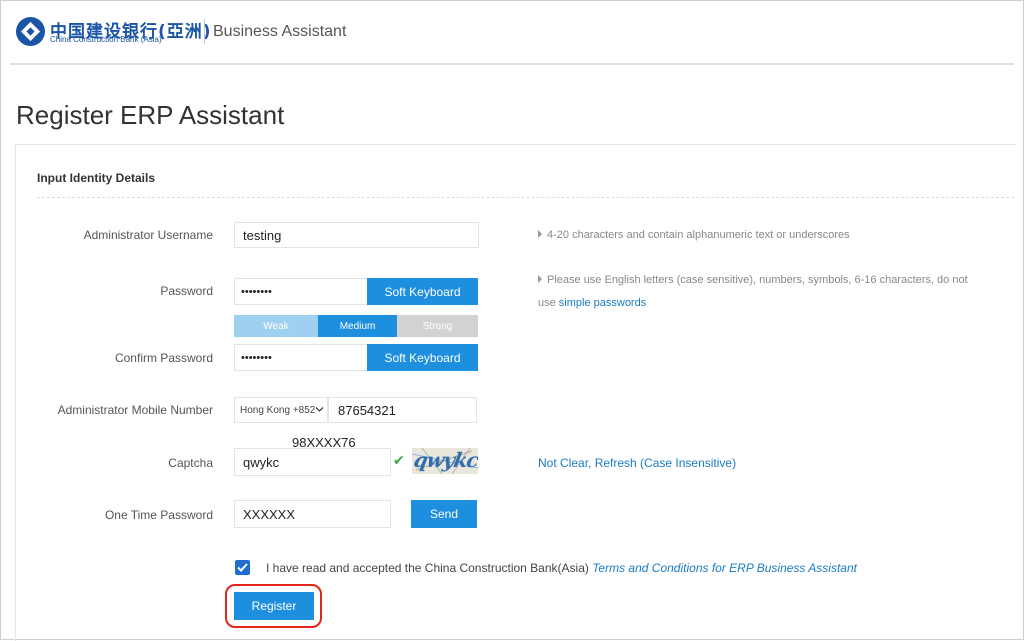  I want to click on password-hint-line2: use simple passwords, so click(592, 303).